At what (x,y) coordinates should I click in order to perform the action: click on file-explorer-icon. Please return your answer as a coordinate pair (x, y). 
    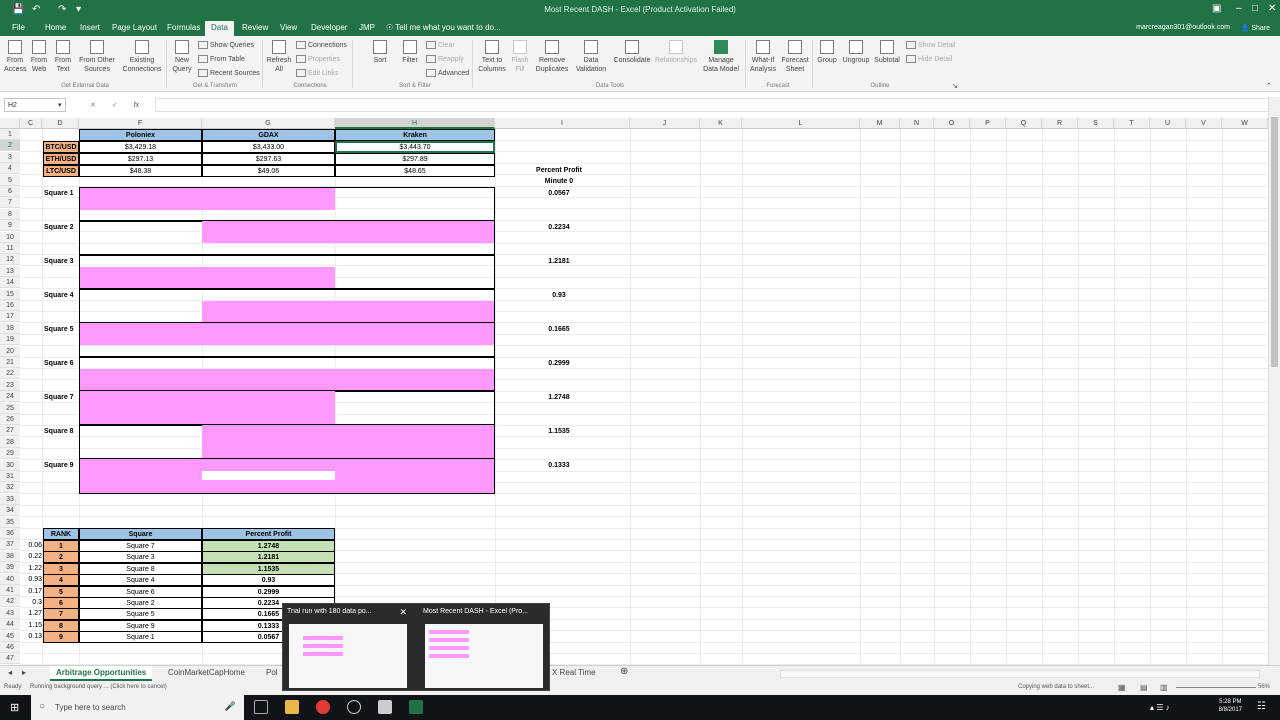
    Looking at the image, I should click on (292, 707).